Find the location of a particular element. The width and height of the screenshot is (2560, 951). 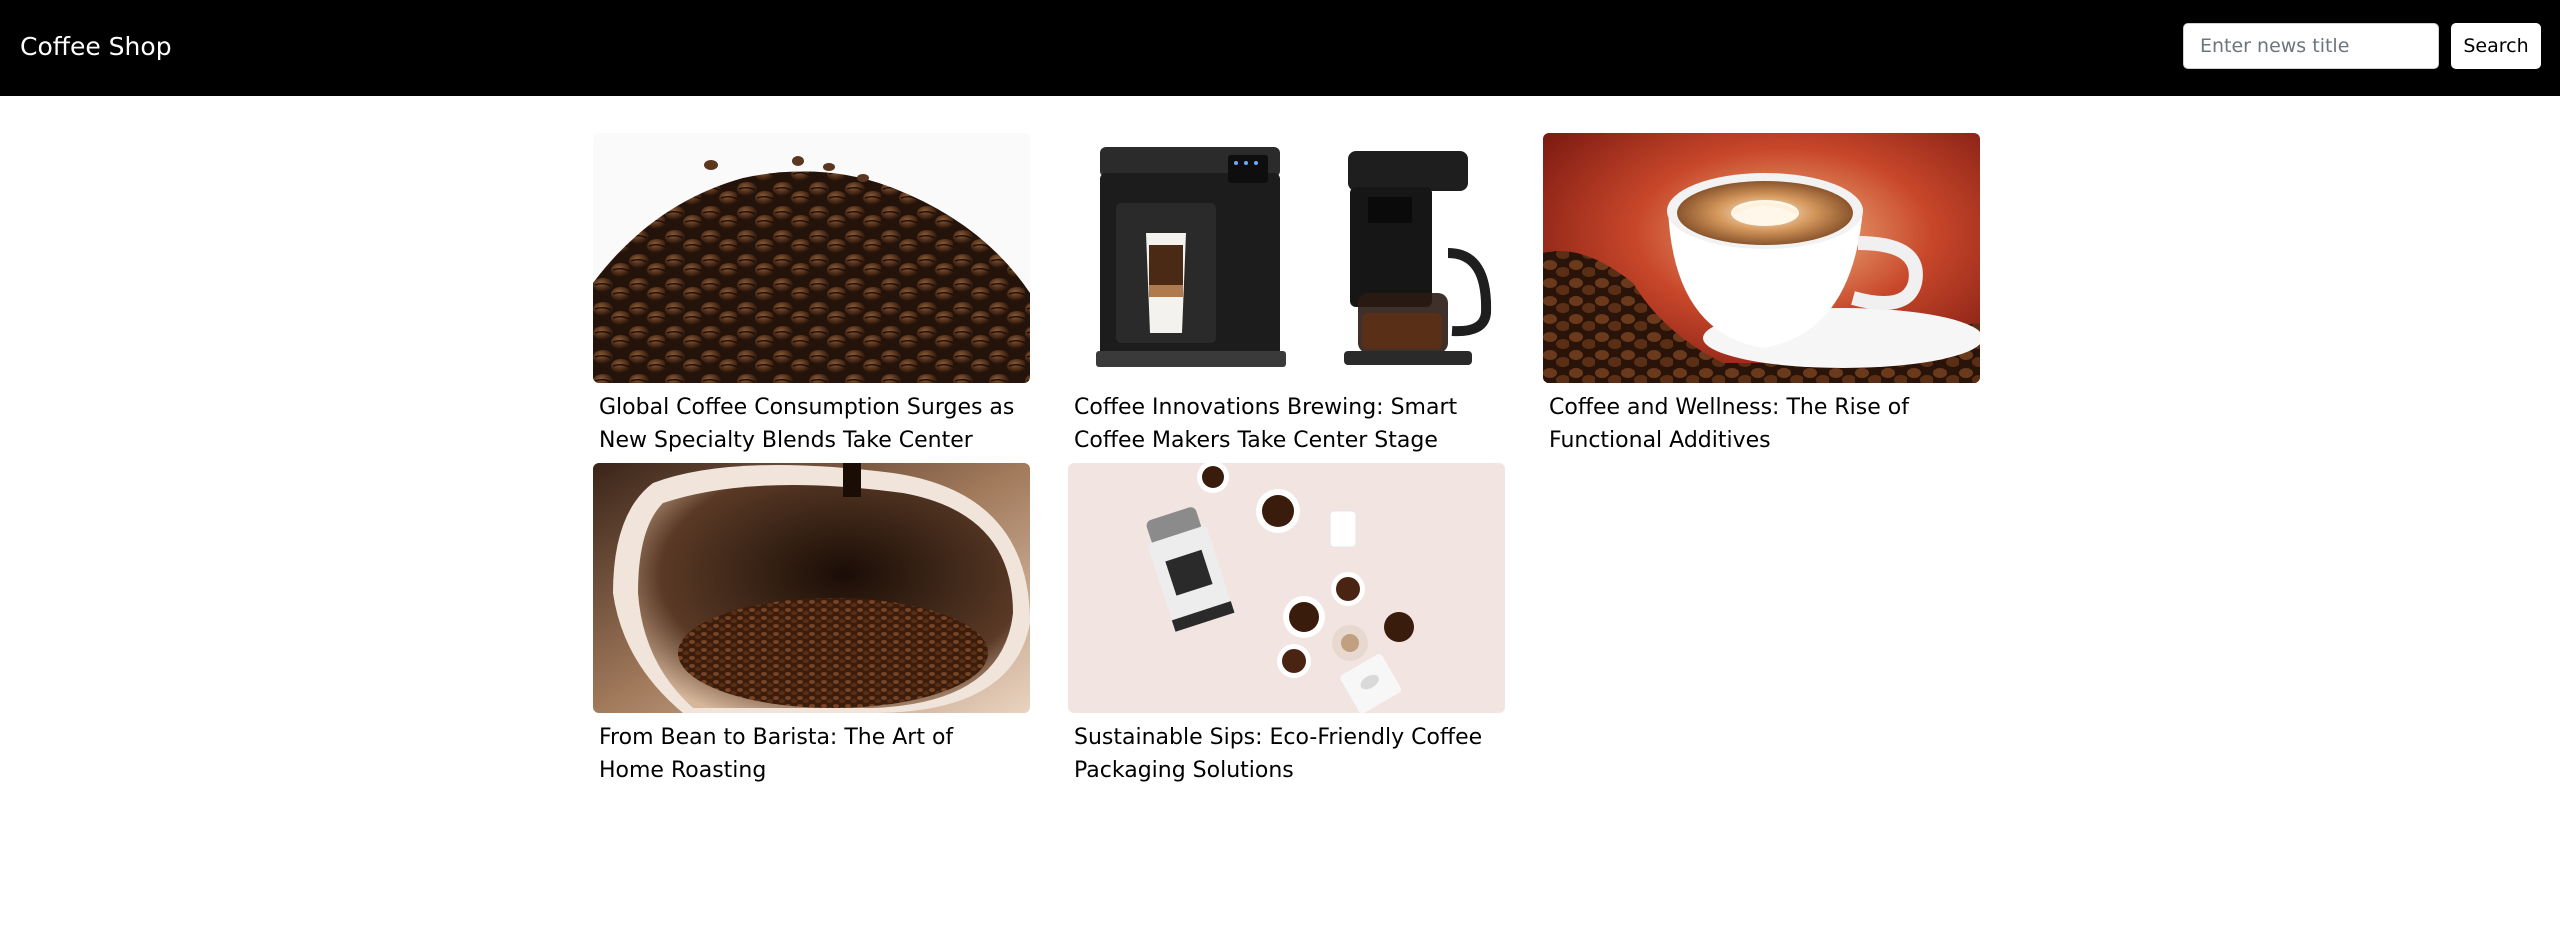

eco-packaging-image is located at coordinates (1286, 588).